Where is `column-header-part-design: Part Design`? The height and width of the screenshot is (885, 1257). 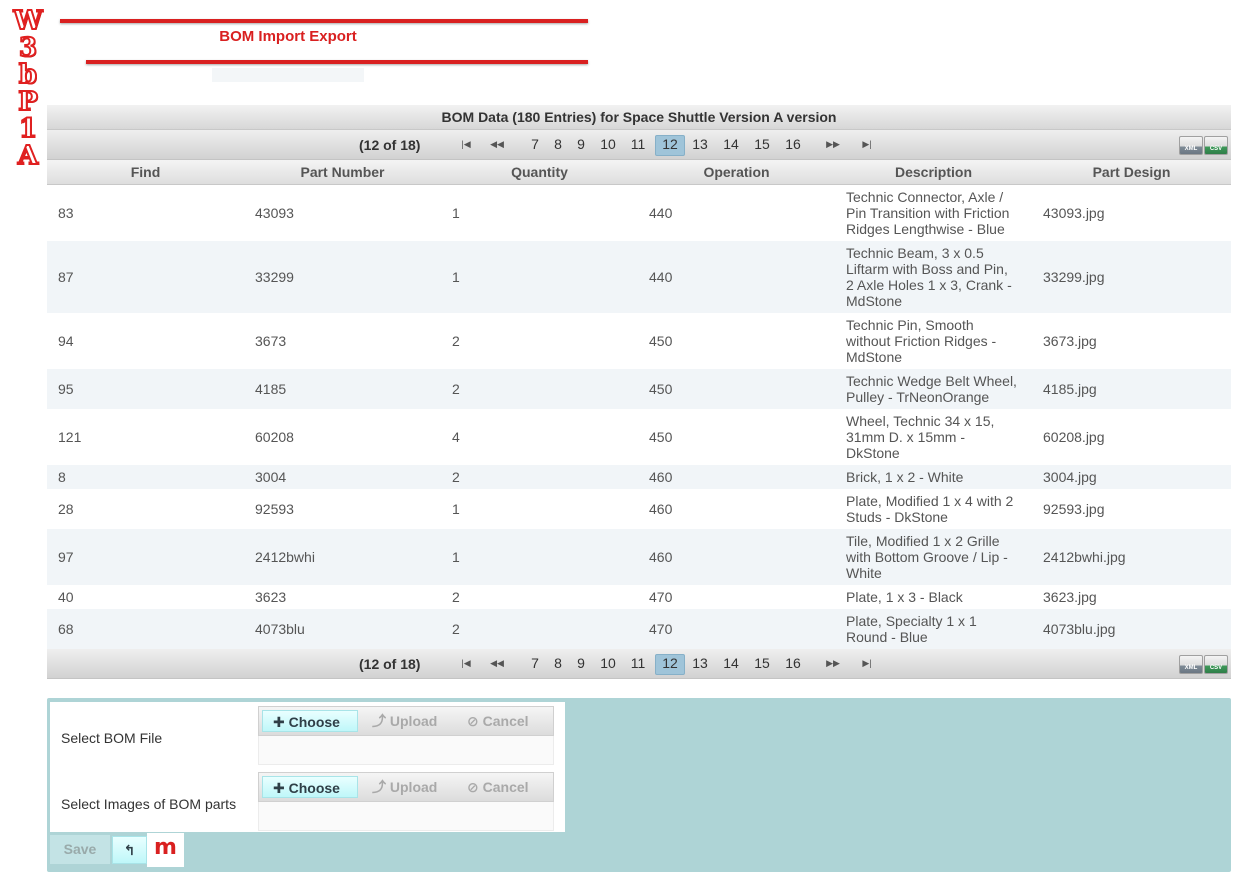 column-header-part-design: Part Design is located at coordinates (1131, 172).